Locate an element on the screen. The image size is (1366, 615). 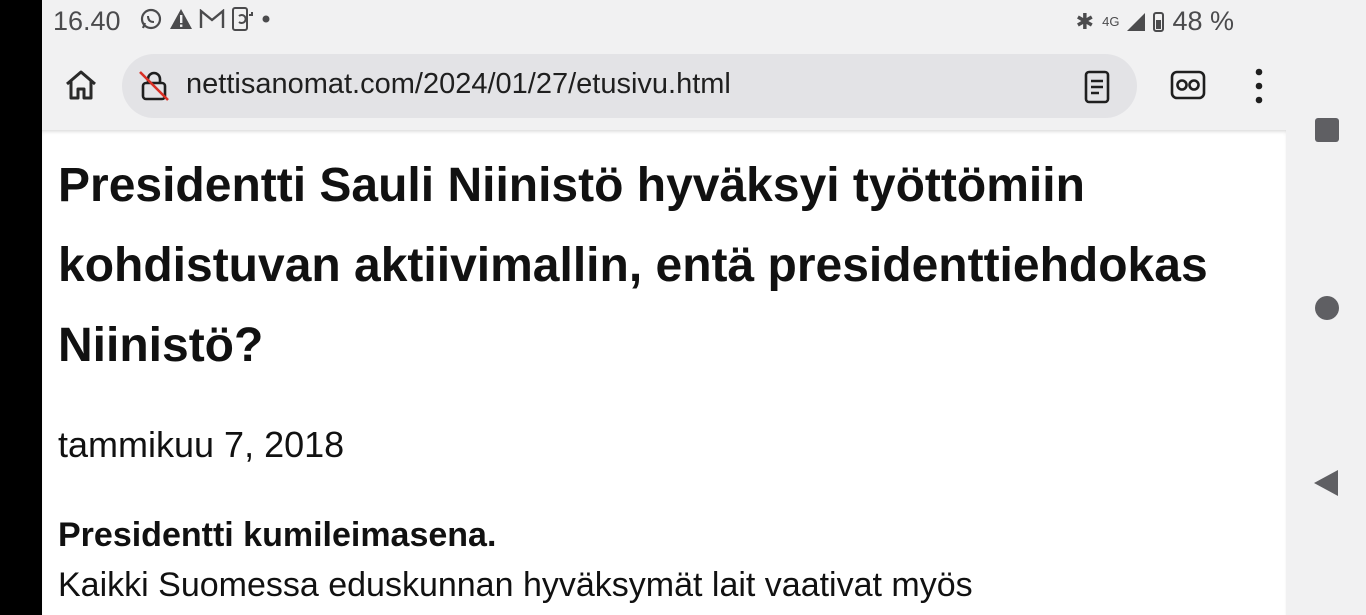
home-icon is located at coordinates (81, 85).